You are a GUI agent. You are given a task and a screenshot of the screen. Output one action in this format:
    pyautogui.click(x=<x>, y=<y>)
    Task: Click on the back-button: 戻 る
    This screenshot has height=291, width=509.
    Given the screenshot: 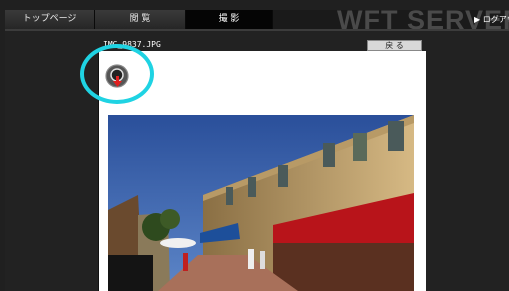 What is the action you would take?
    pyautogui.click(x=394, y=45)
    